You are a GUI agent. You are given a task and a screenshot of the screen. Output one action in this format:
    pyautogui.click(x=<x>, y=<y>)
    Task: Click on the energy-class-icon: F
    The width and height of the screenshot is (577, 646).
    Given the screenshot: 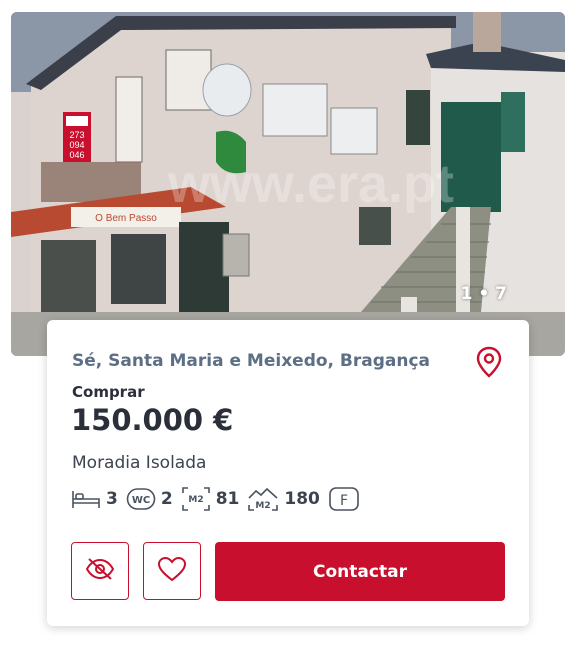 What is the action you would take?
    pyautogui.click(x=345, y=499)
    